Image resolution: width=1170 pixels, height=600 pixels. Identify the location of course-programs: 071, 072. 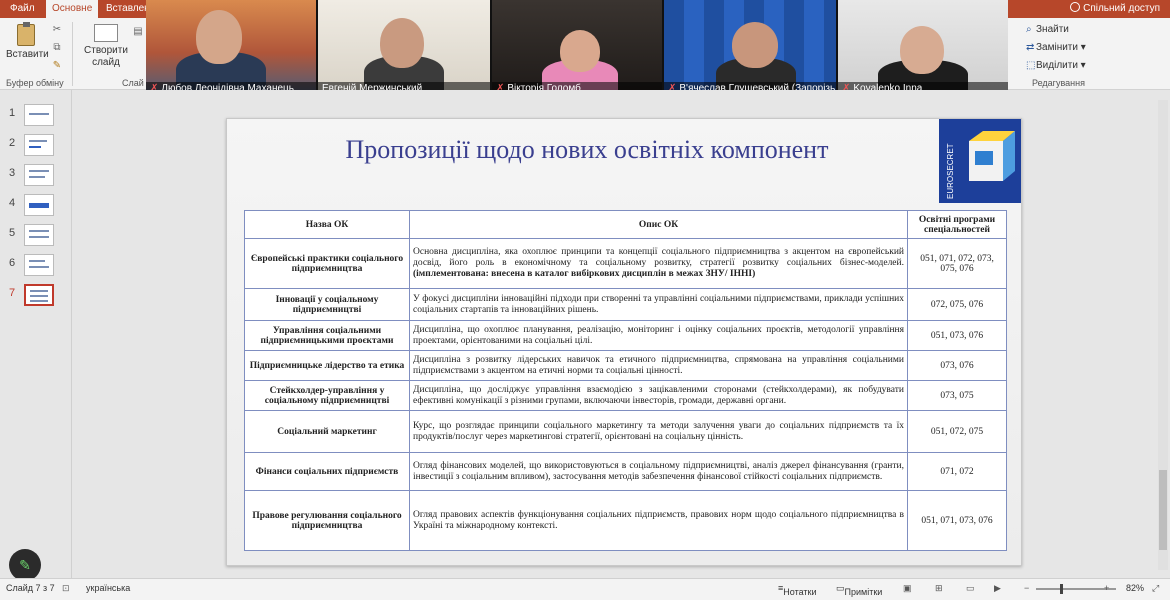
(957, 471).